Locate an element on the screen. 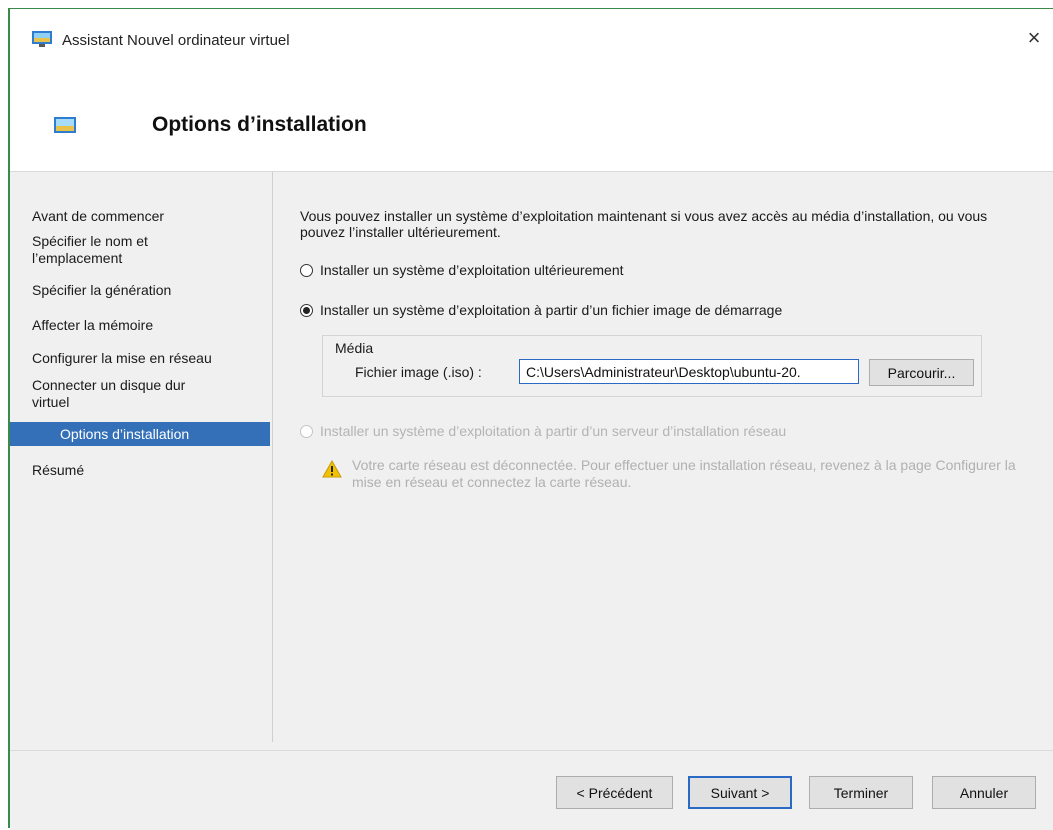  iso-file-label: Fichier image (.iso) : is located at coordinates (418, 372).